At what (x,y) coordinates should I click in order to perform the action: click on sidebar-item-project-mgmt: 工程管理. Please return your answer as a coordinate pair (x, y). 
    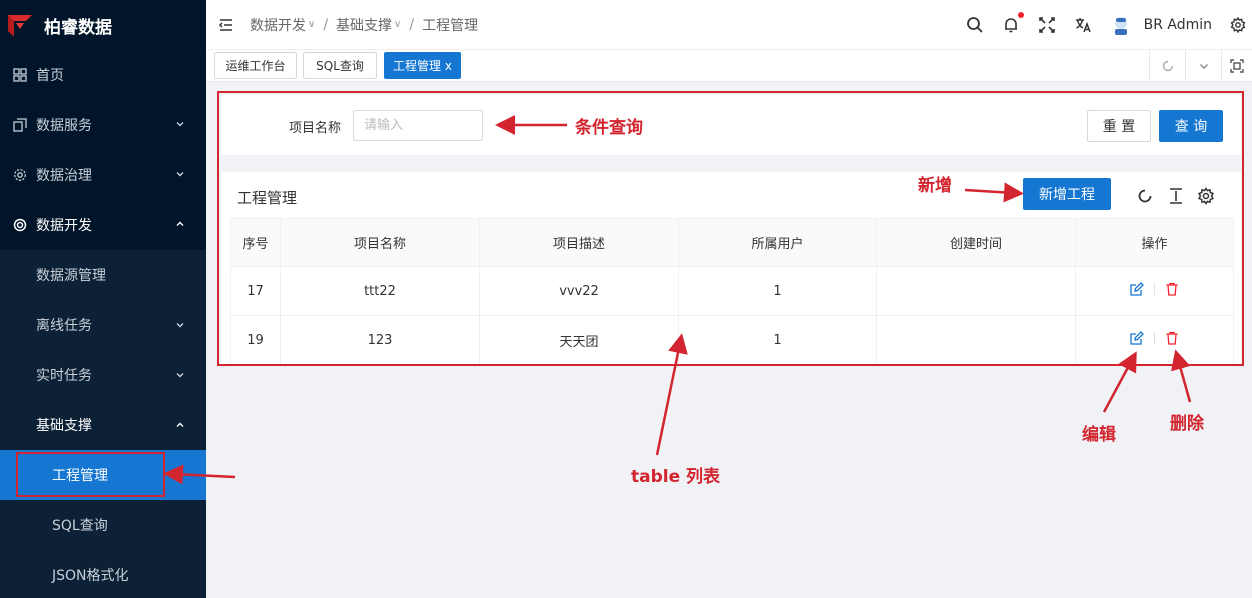
    Looking at the image, I should click on (103, 475).